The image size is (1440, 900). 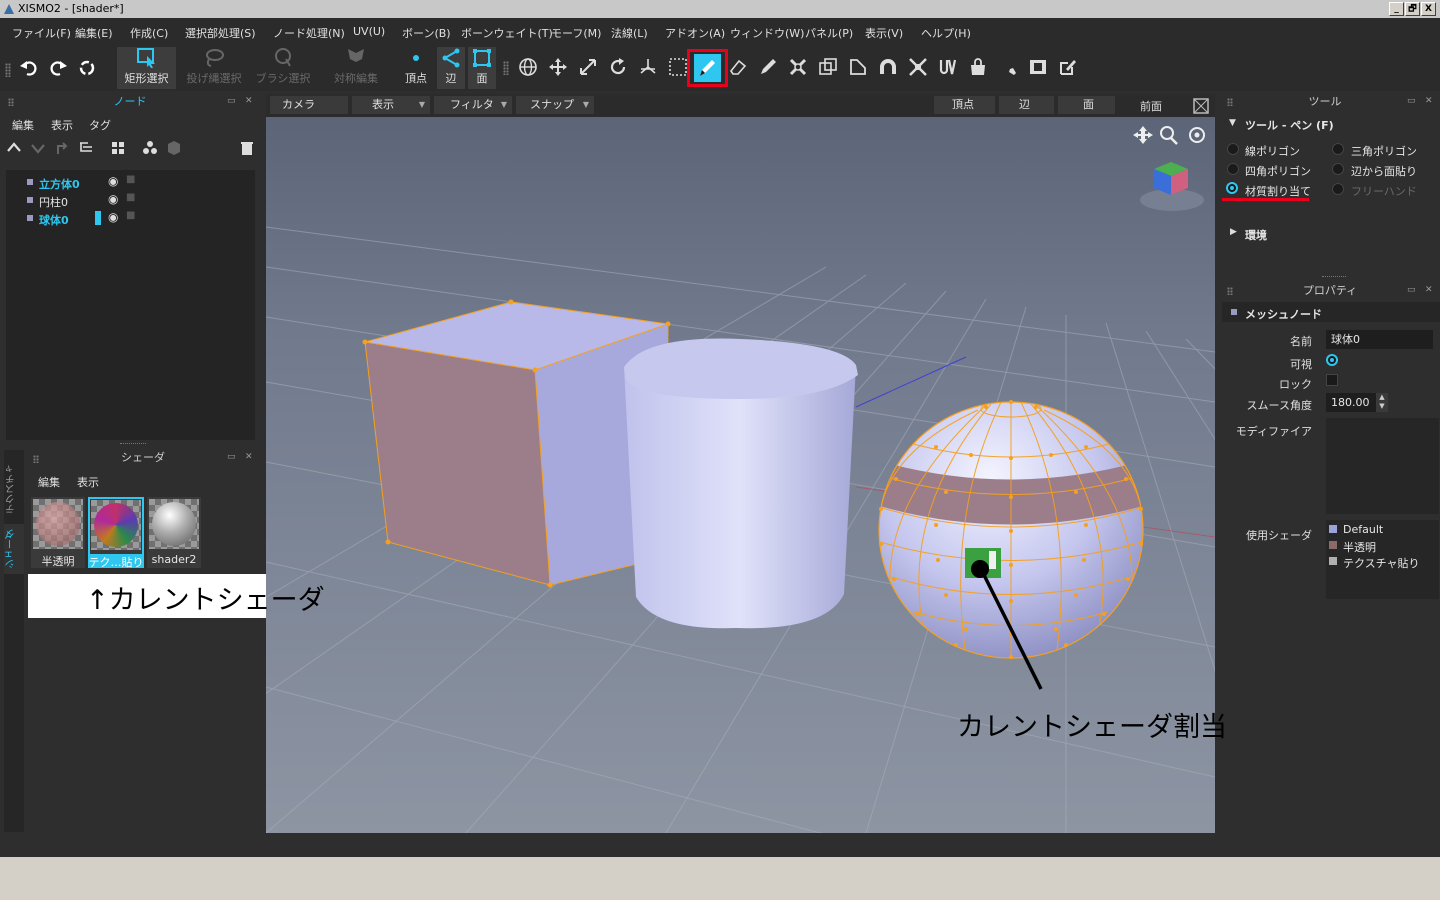 I want to click on visible-checkbox, so click(x=1332, y=360).